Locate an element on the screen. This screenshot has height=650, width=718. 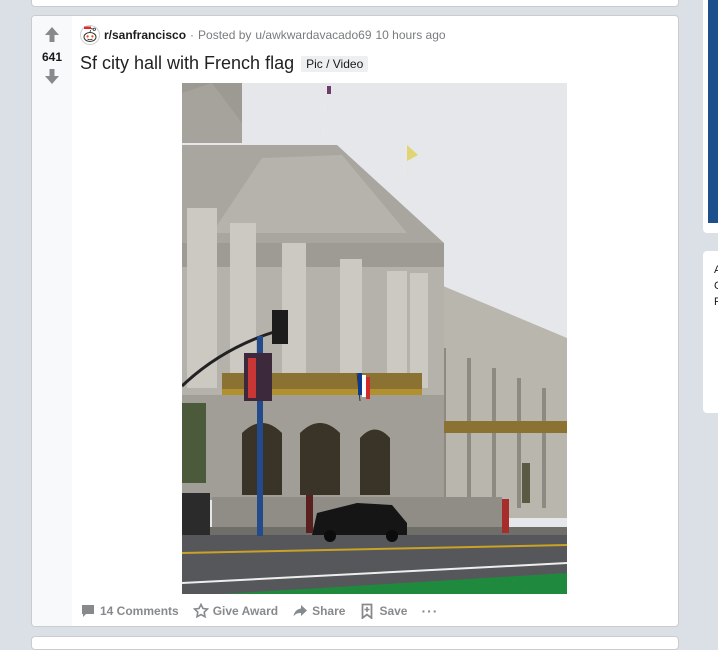
downvote-arrow-icon is located at coordinates (52, 76).